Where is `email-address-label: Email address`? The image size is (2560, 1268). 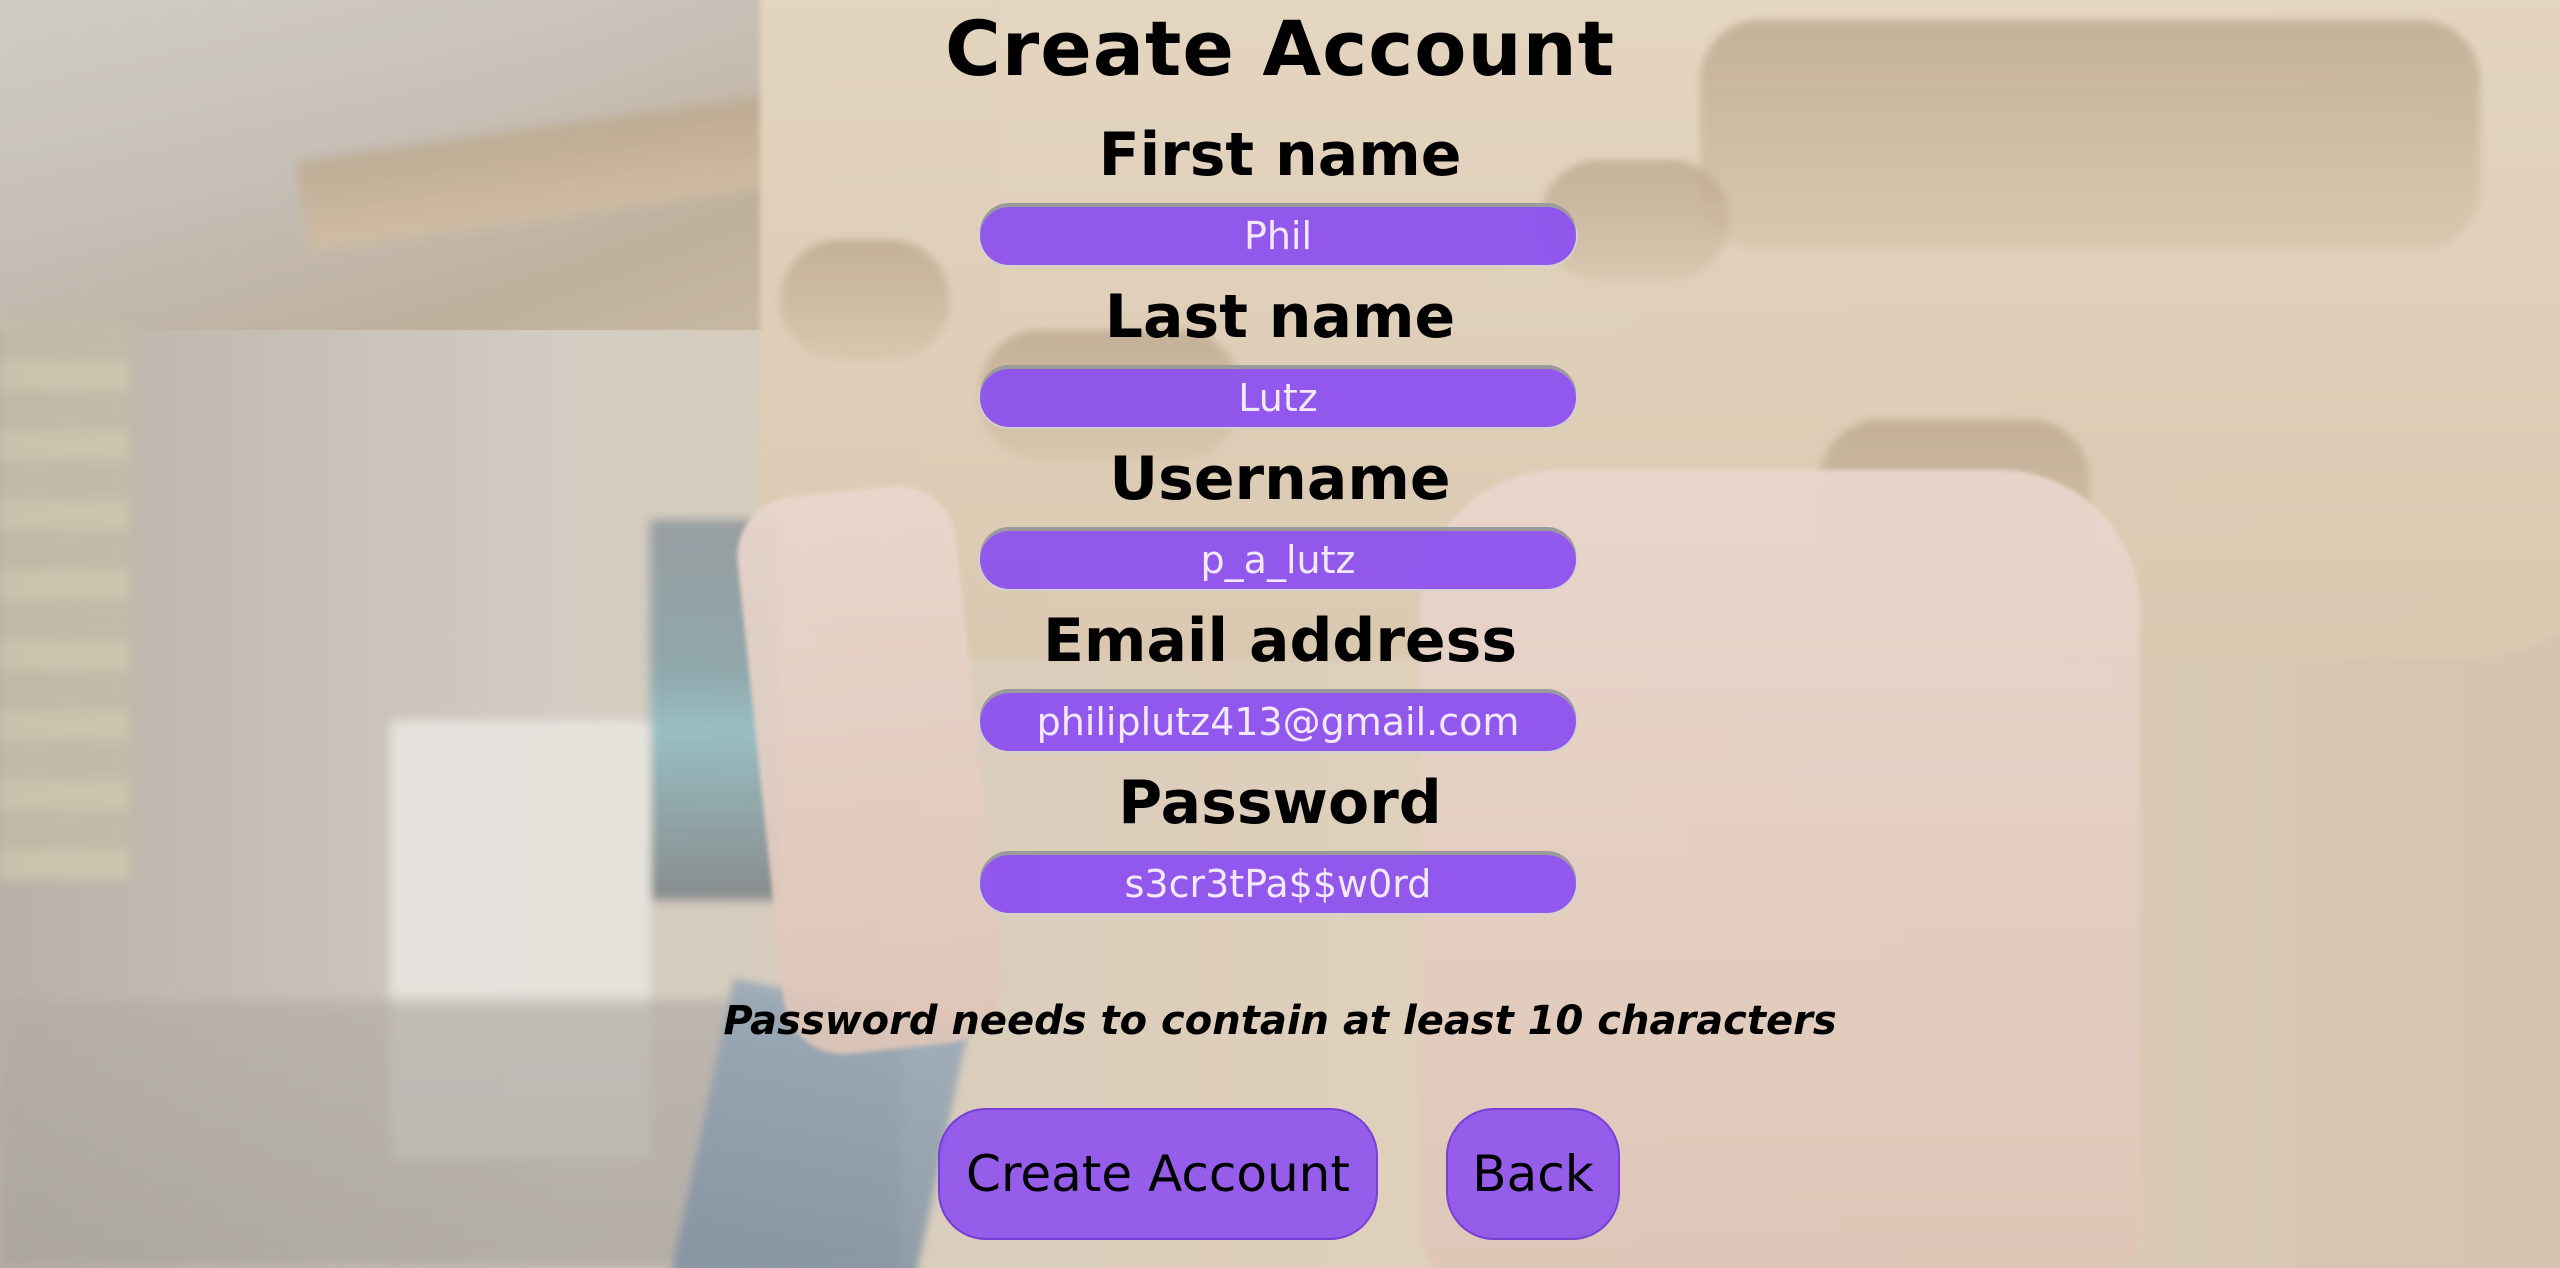
email-address-label: Email address is located at coordinates (1280, 641).